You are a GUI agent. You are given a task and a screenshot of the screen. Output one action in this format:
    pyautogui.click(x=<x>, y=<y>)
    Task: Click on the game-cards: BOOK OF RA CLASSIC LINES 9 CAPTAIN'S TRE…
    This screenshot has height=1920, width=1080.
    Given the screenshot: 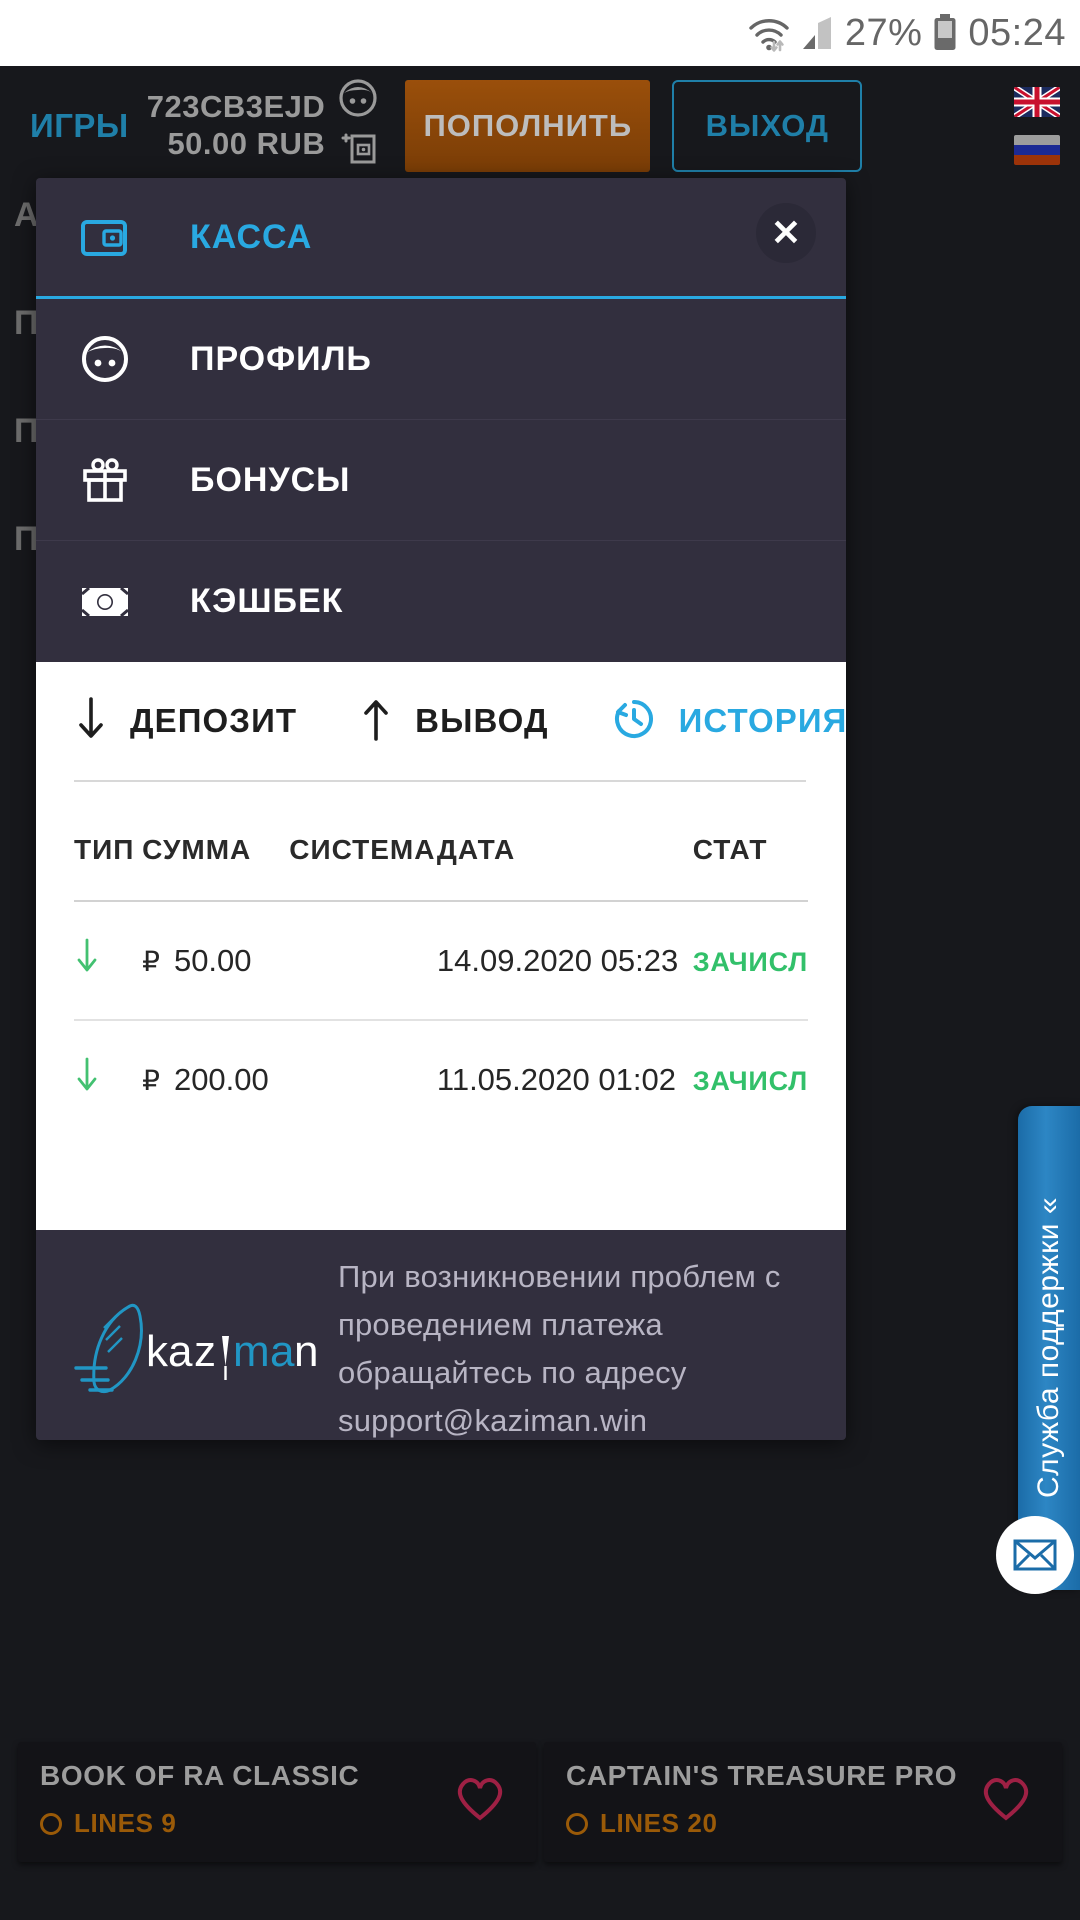 What is the action you would take?
    pyautogui.click(x=540, y=1802)
    